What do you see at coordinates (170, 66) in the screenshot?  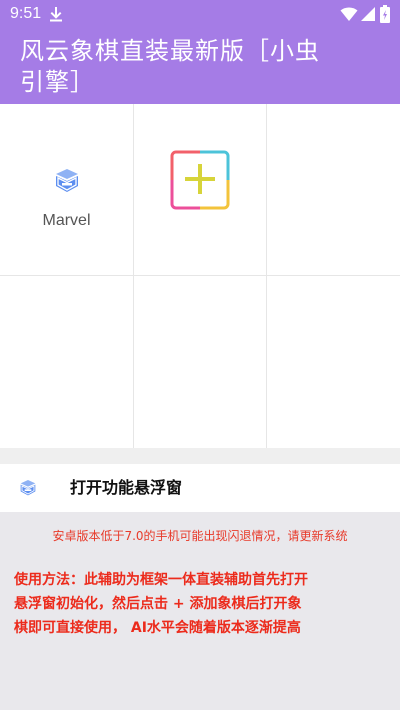 I see `page-title: 风云象棋直装最新版［小虫引擎］` at bounding box center [170, 66].